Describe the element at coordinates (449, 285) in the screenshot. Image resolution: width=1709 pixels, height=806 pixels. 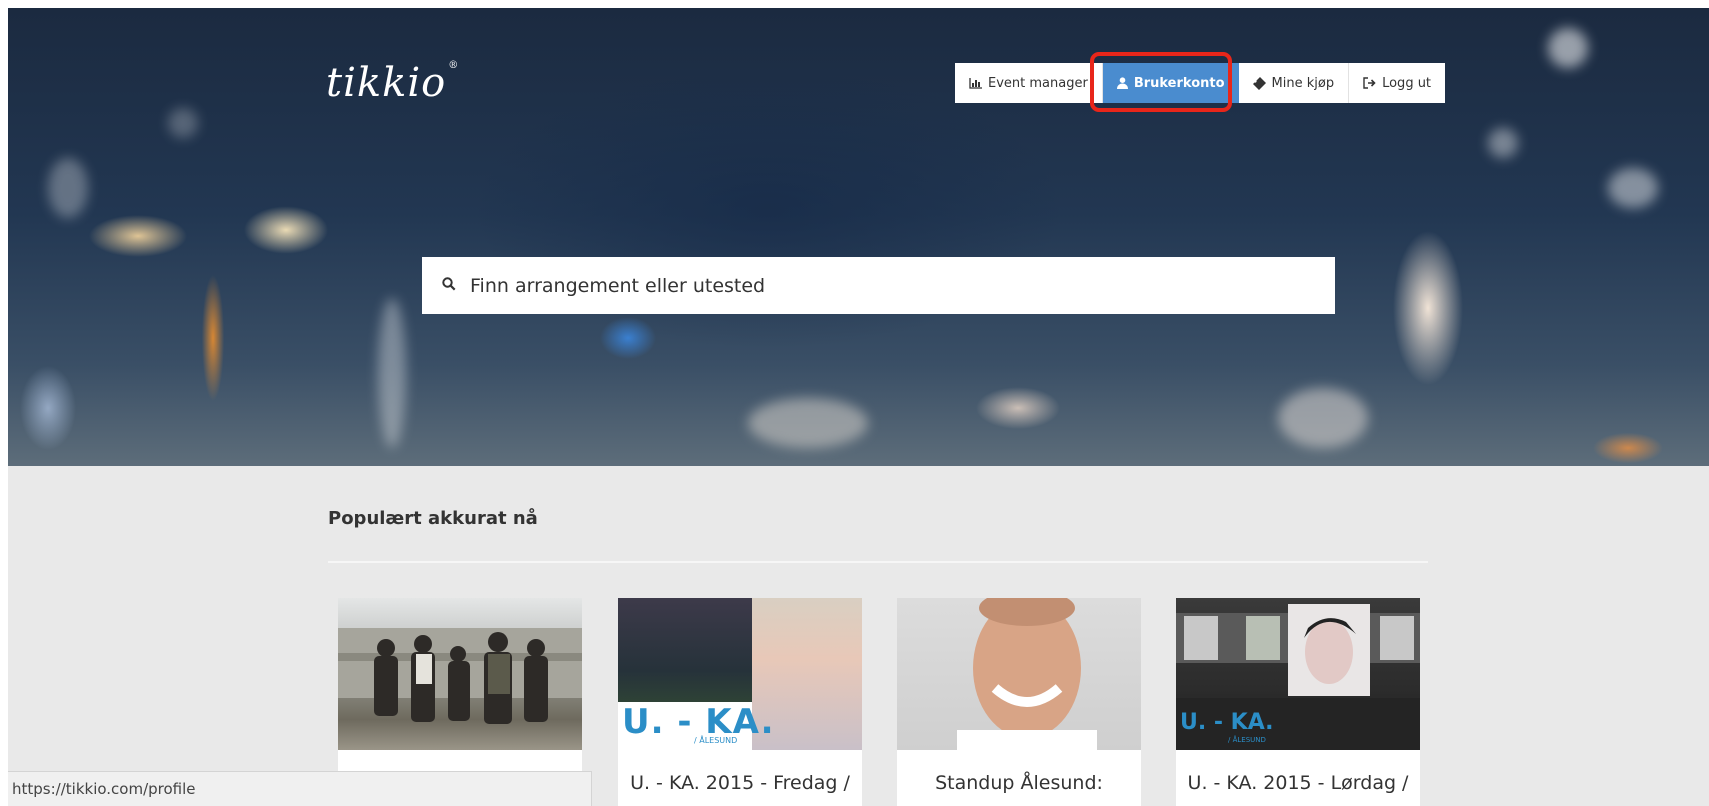
I see `search-icon` at that location.